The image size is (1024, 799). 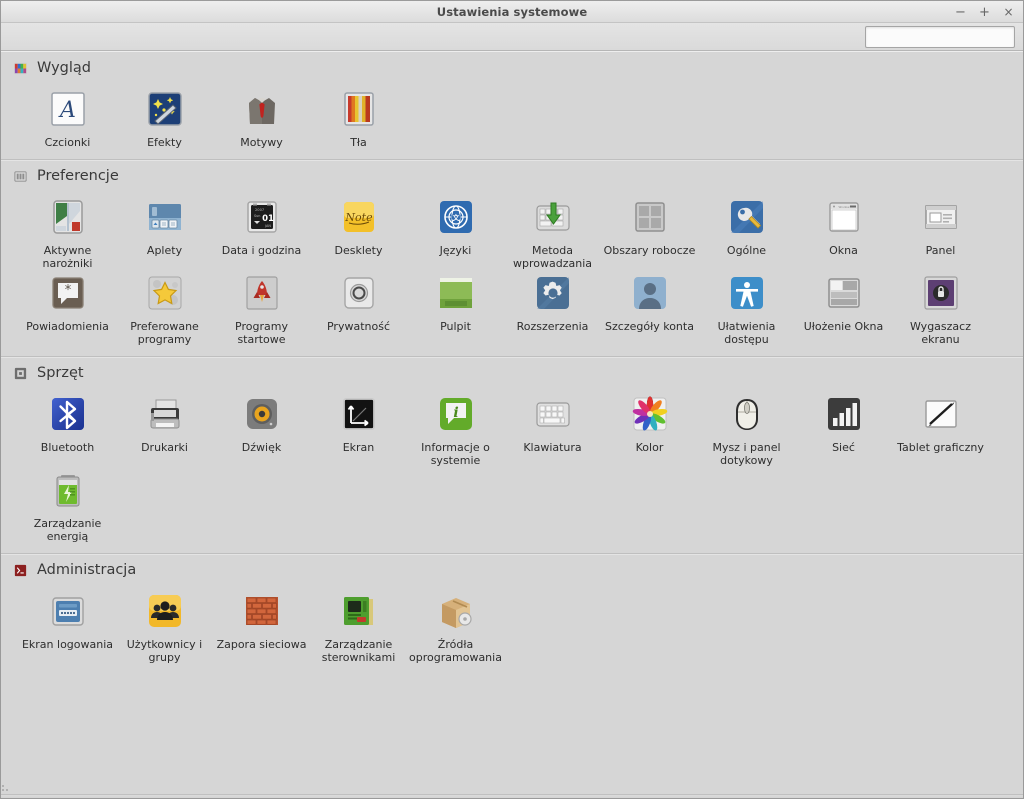 What do you see at coordinates (649, 326) in the screenshot?
I see `settings-item-label: Szczegóły konta` at bounding box center [649, 326].